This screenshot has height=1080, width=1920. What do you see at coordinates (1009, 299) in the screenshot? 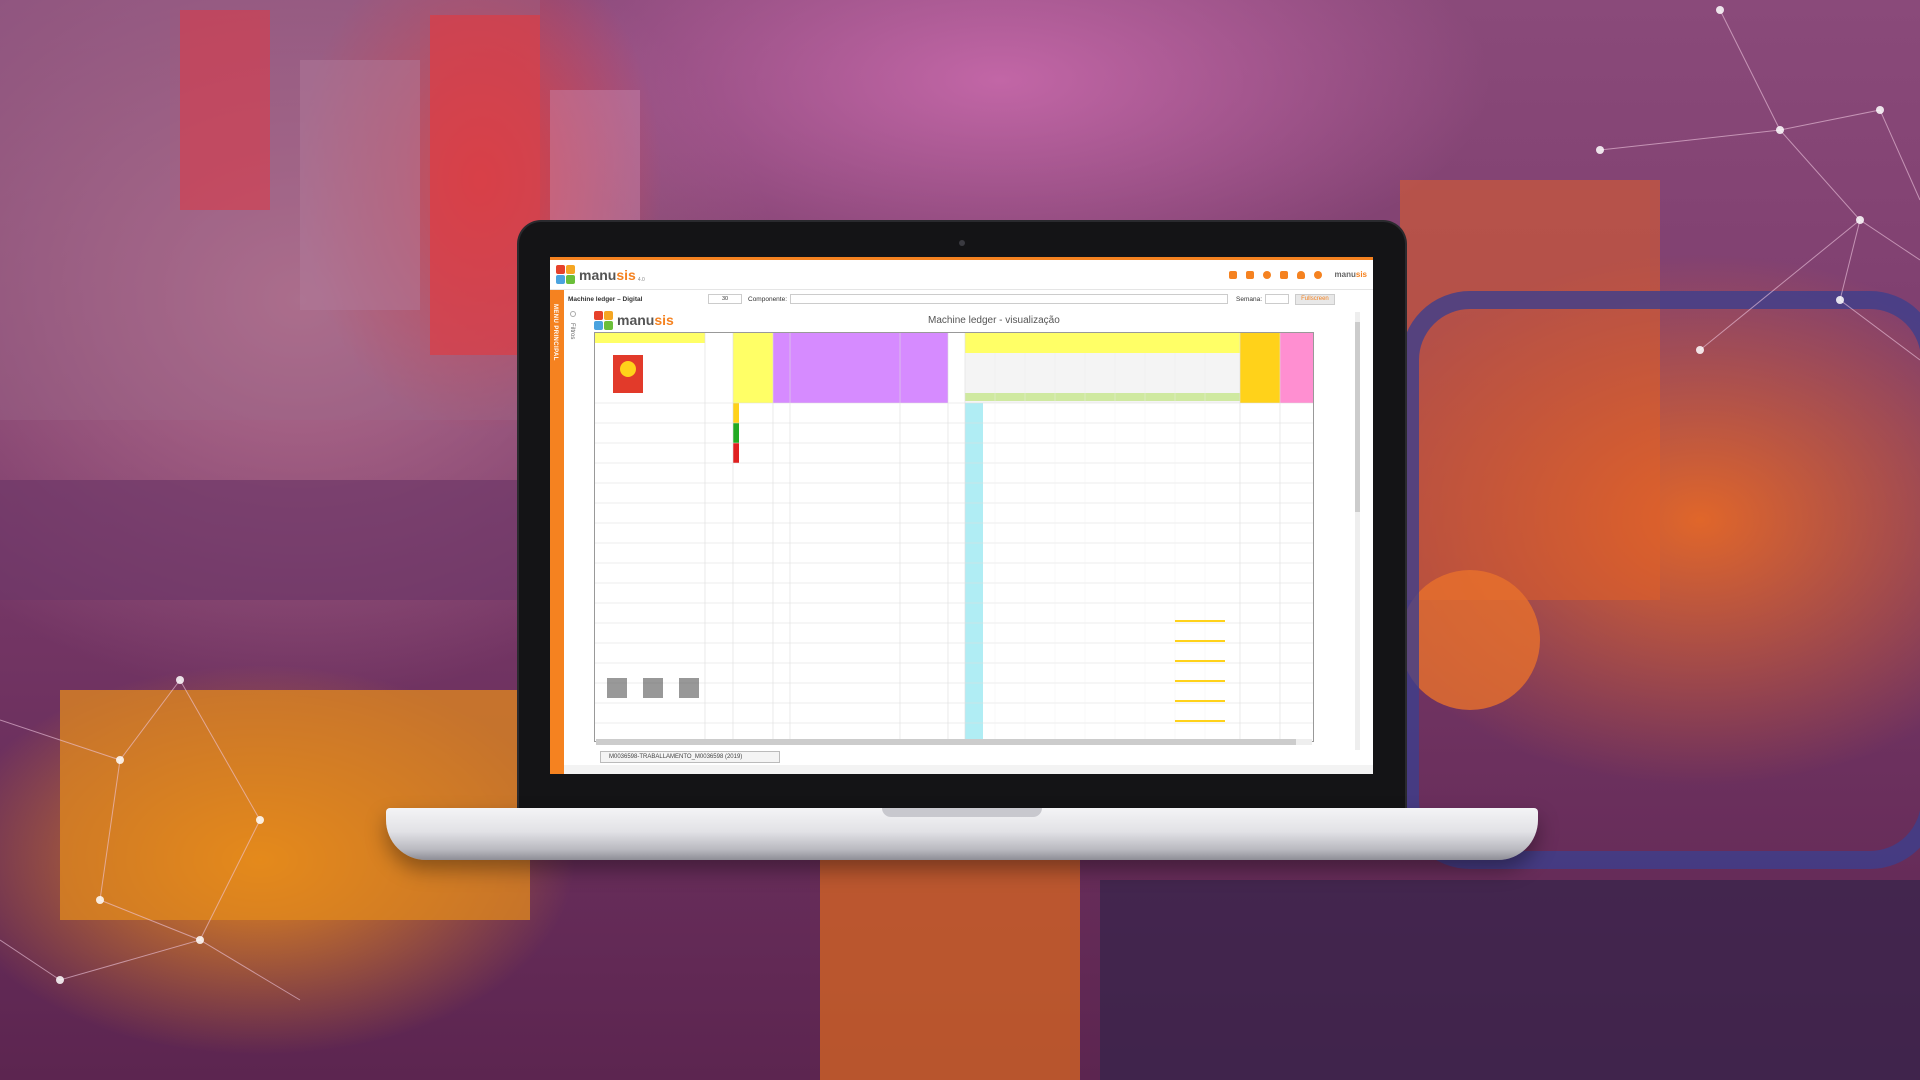
I see `component-select` at bounding box center [1009, 299].